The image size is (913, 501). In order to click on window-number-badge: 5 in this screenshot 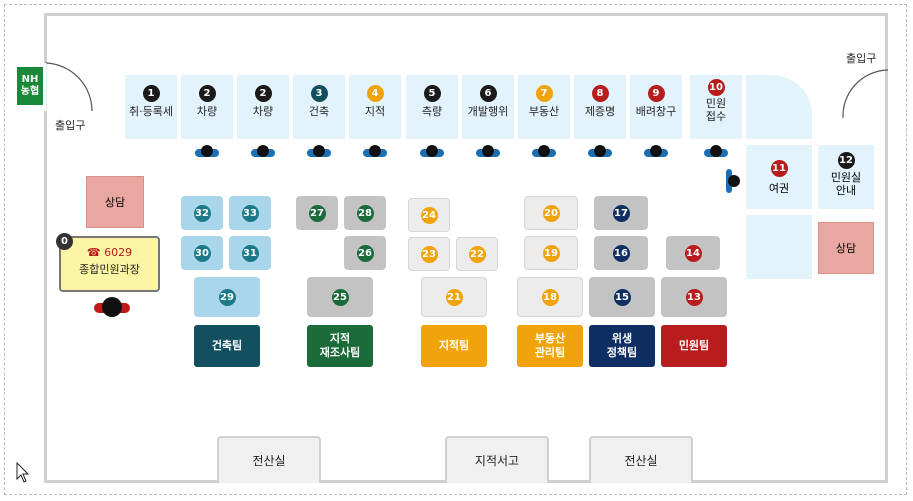, I will do `click(432, 93)`.